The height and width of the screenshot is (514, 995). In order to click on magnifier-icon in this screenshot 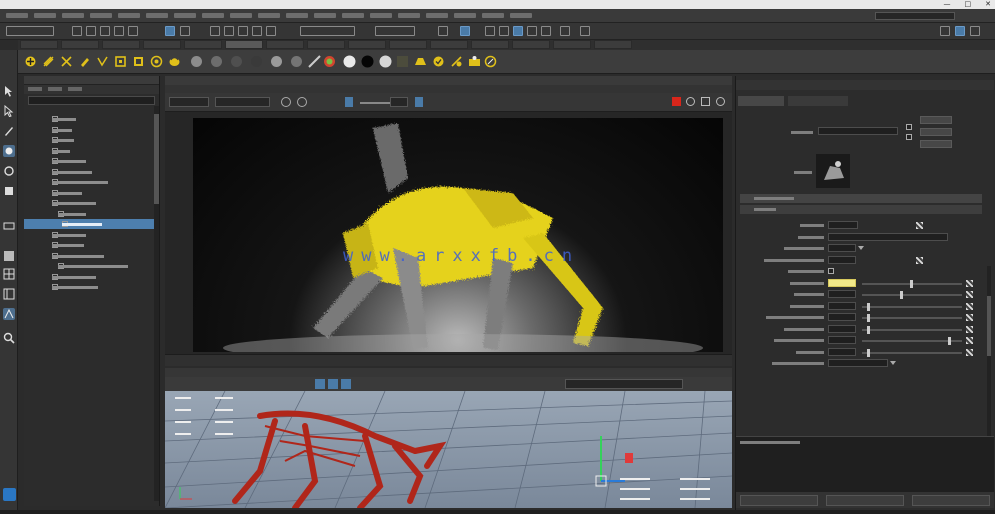, I will do `click(9, 338)`.